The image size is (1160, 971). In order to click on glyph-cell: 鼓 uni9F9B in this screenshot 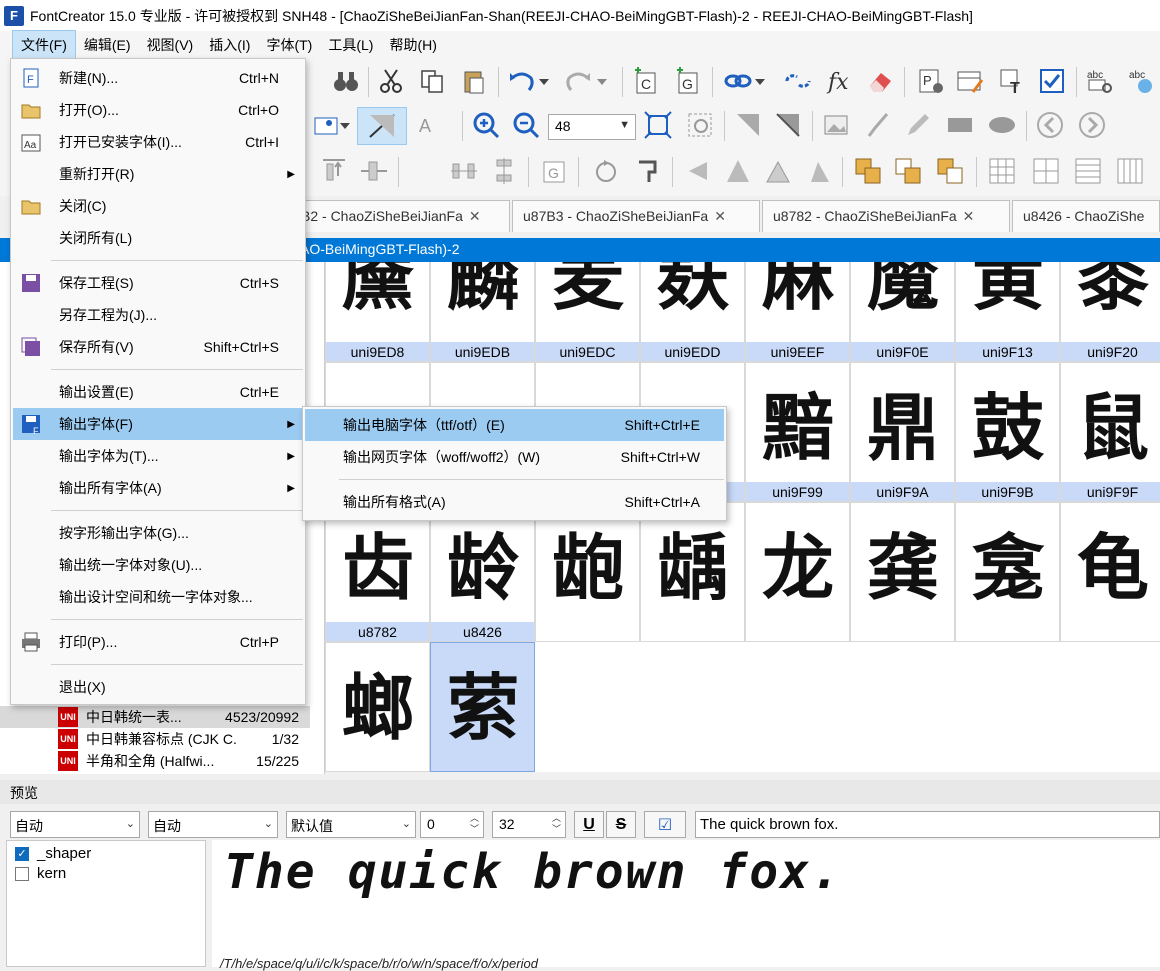, I will do `click(1007, 432)`.